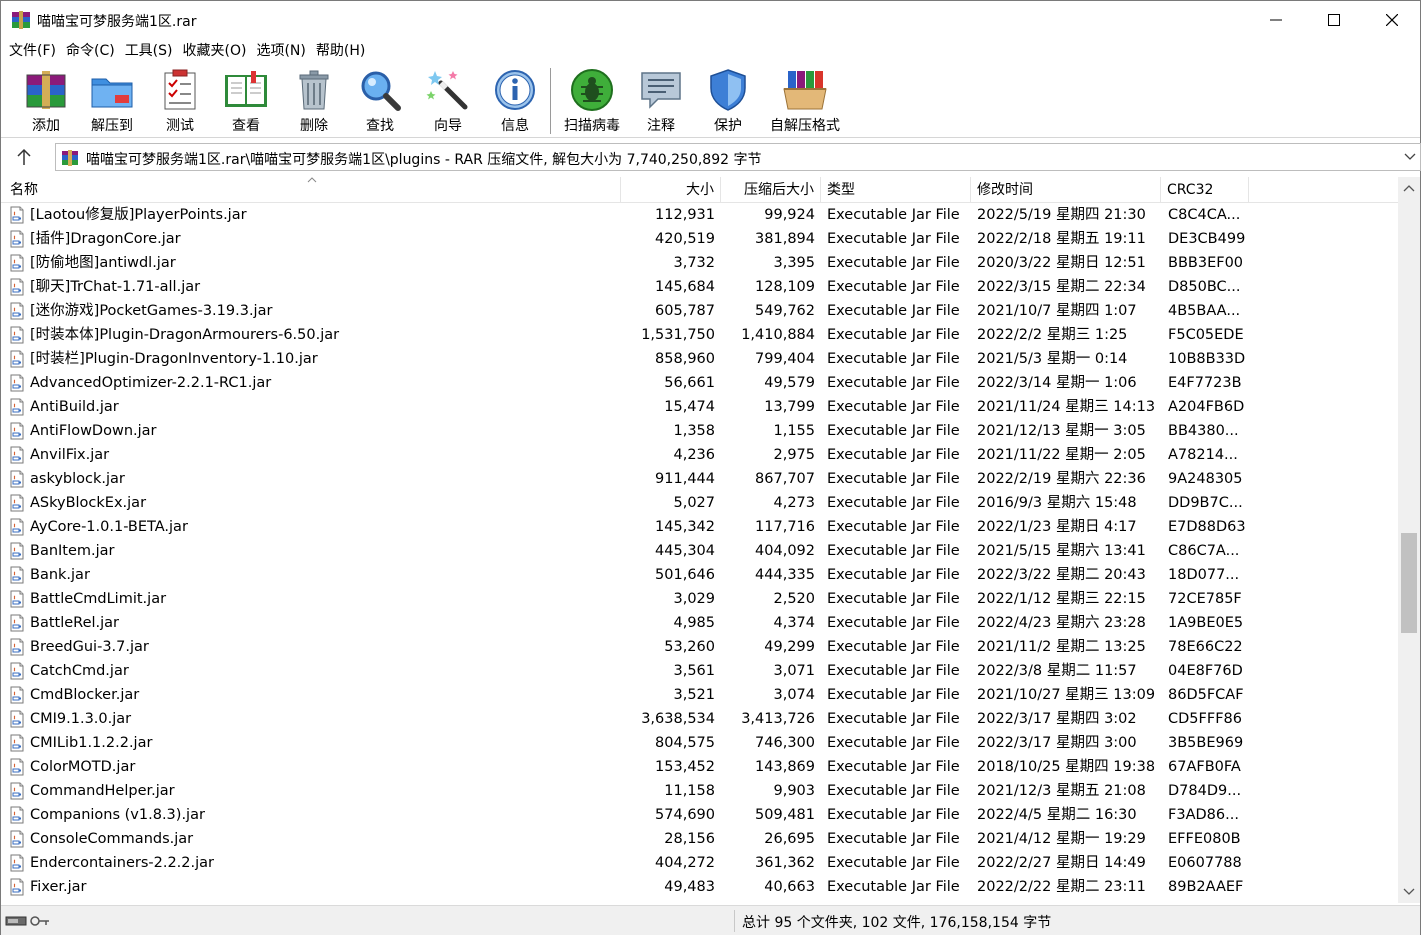  What do you see at coordinates (46, 102) in the screenshot?
I see `add-button: 添加` at bounding box center [46, 102].